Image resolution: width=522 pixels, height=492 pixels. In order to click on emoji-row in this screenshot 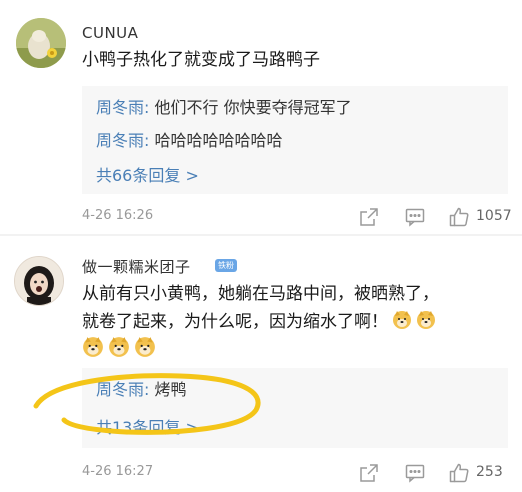, I will do `click(119, 347)`.